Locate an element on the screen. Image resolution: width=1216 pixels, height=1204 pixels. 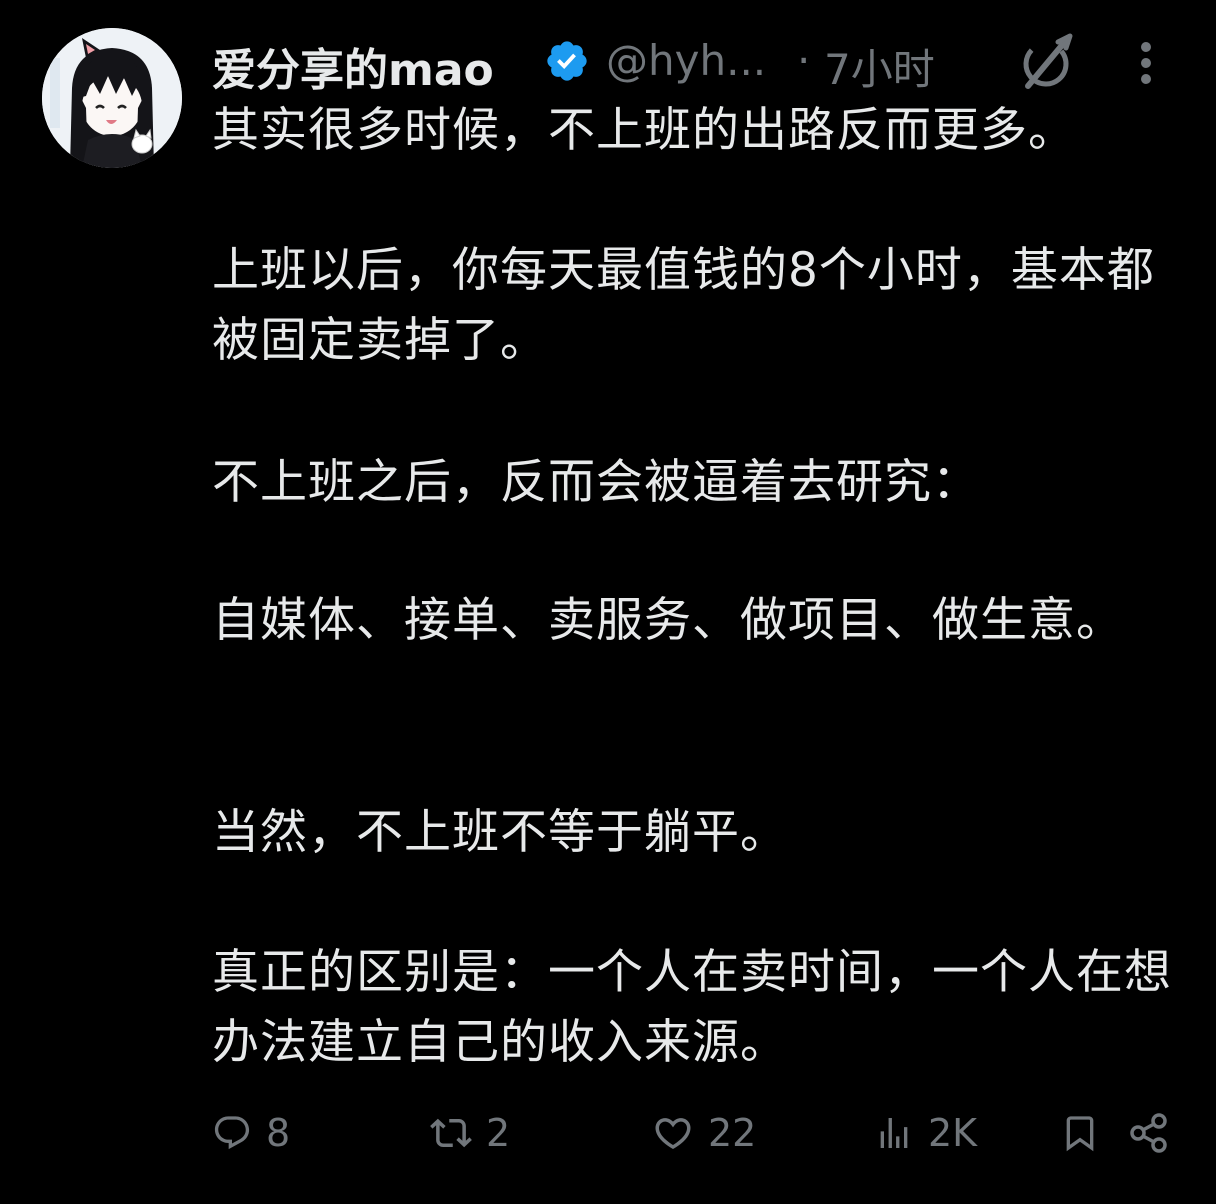
tweet-paragraph: 真正的区别是：一个人在卖时间，一个人在想办法建立自己的收入来源。 is located at coordinates (692, 1007).